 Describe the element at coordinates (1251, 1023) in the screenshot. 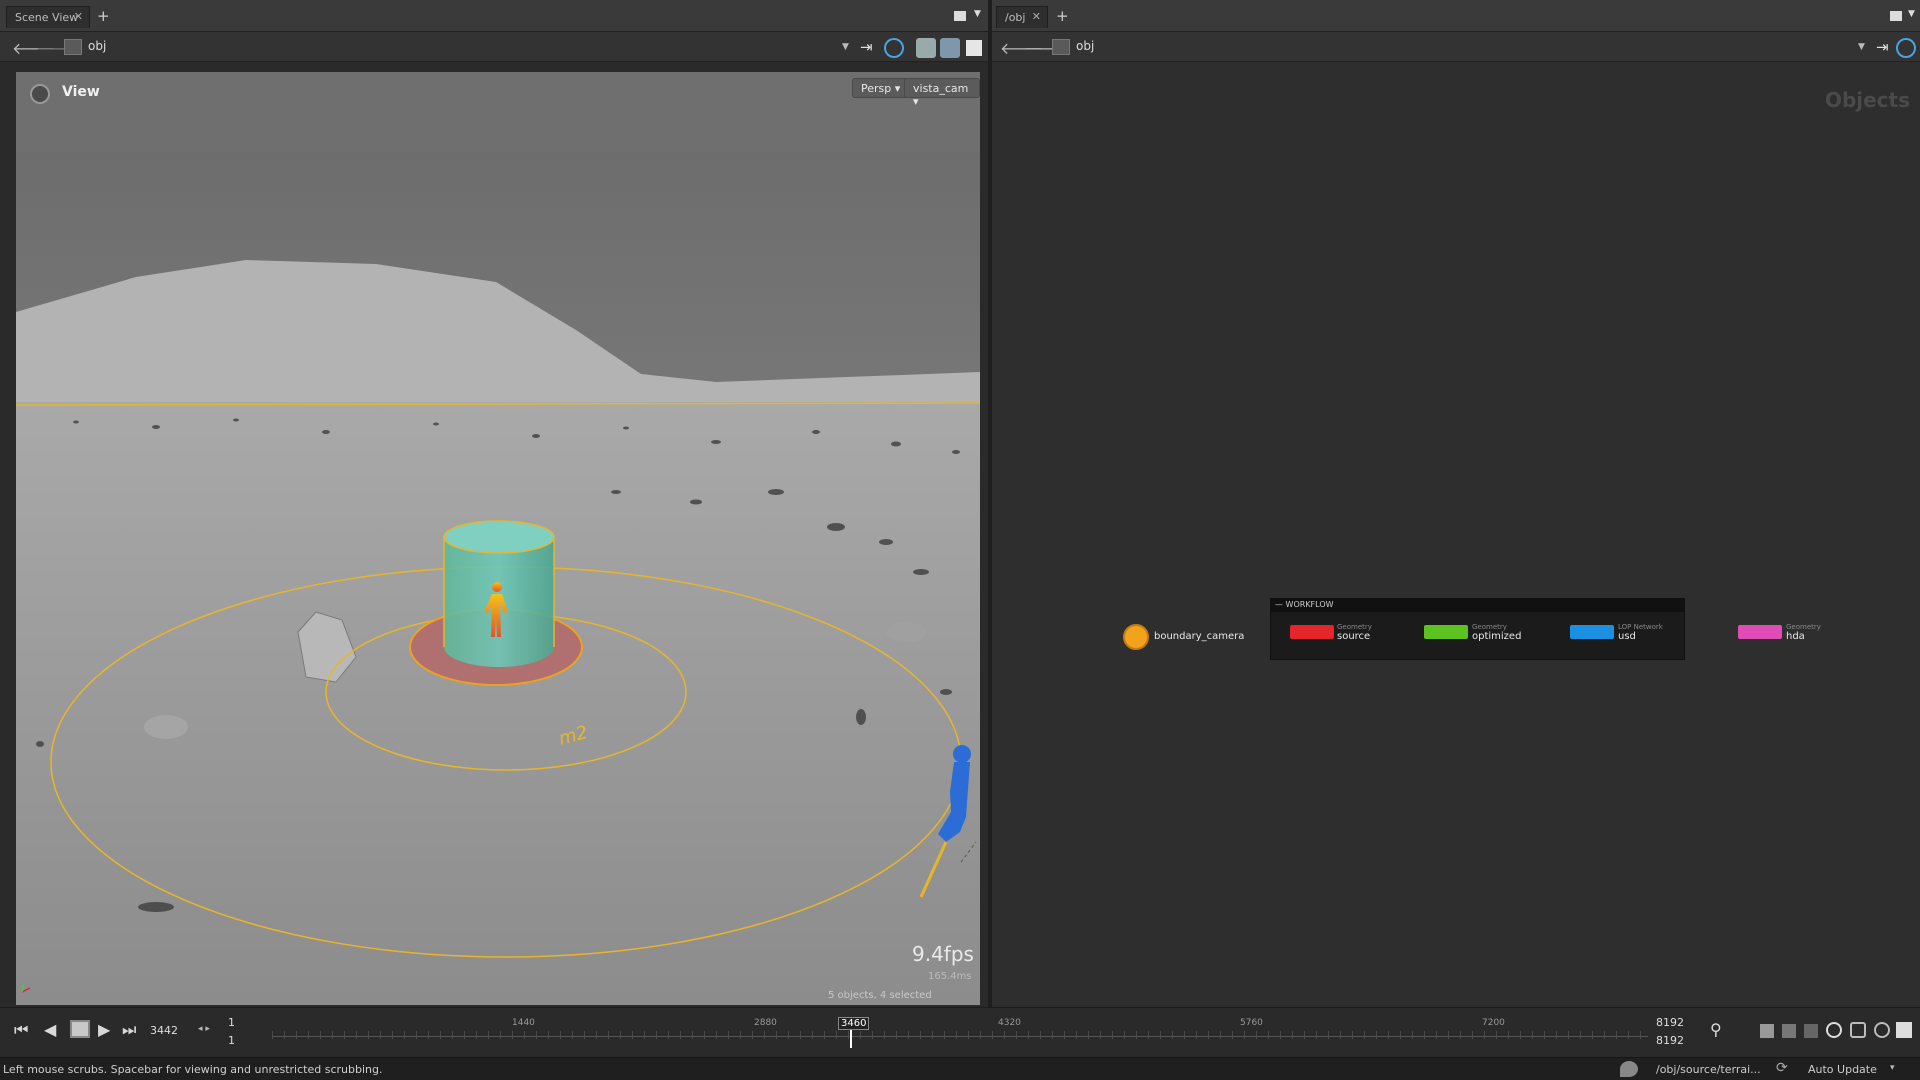

I see `tick-label: 5760` at that location.